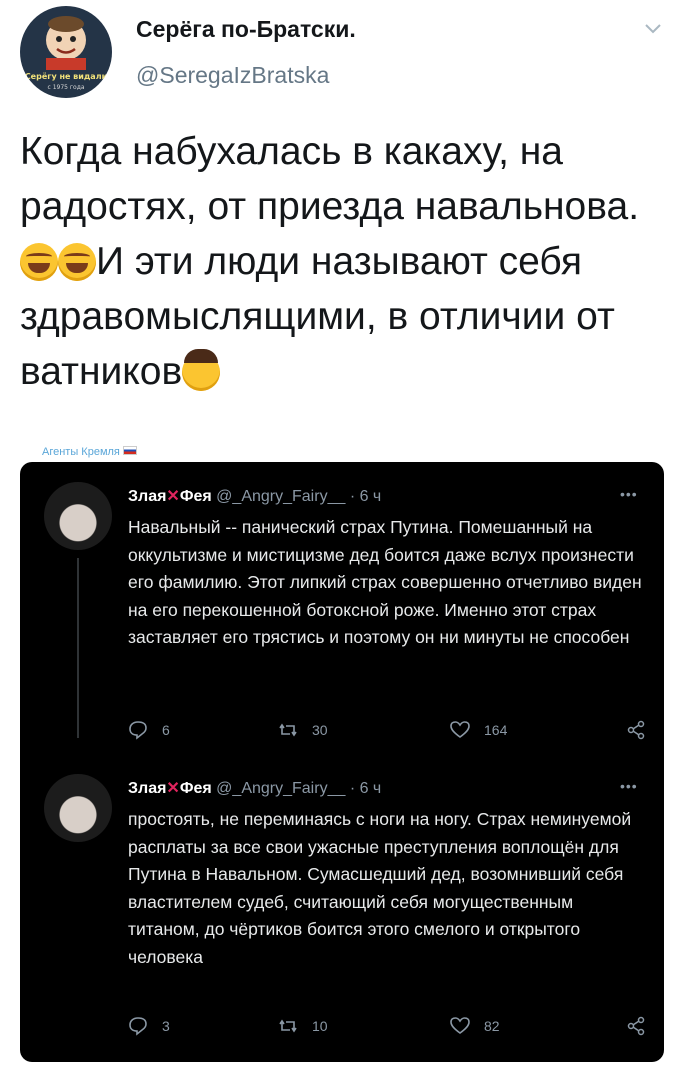 Image resolution: width=684 pixels, height=1080 pixels. Describe the element at coordinates (320, 1026) in the screenshot. I see `retweet-count: 10` at that location.